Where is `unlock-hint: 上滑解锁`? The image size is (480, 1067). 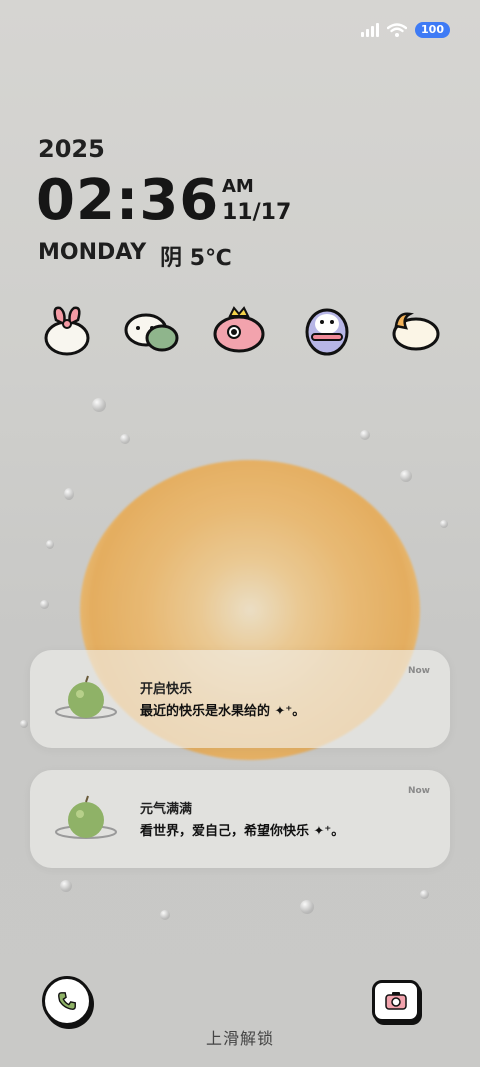 unlock-hint: 上滑解锁 is located at coordinates (239, 1038).